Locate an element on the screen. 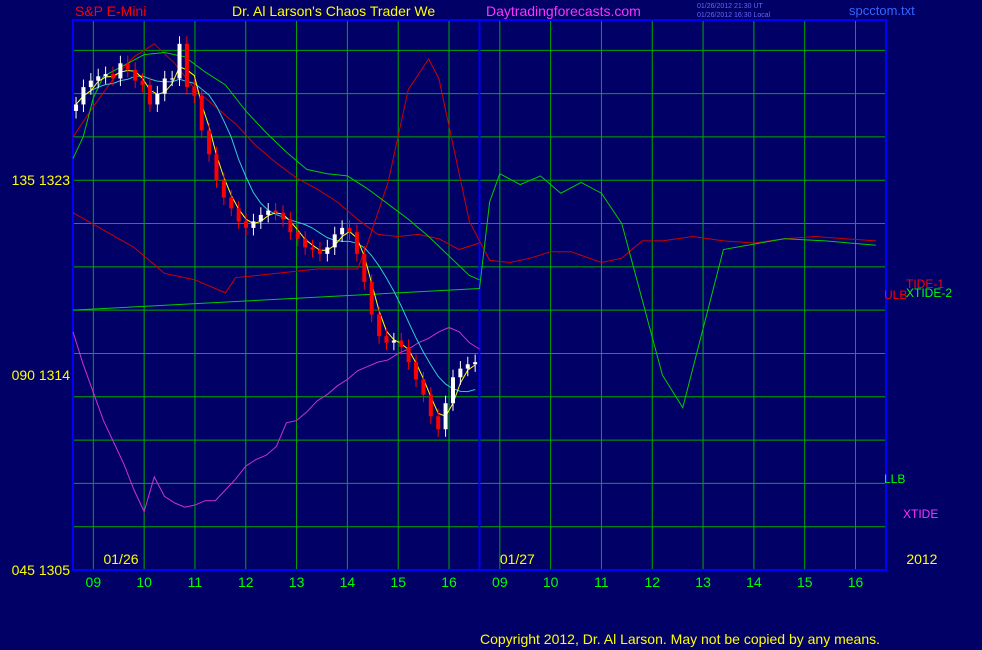 The height and width of the screenshot is (650, 982). legend-ulb: ULB is located at coordinates (895, 295).